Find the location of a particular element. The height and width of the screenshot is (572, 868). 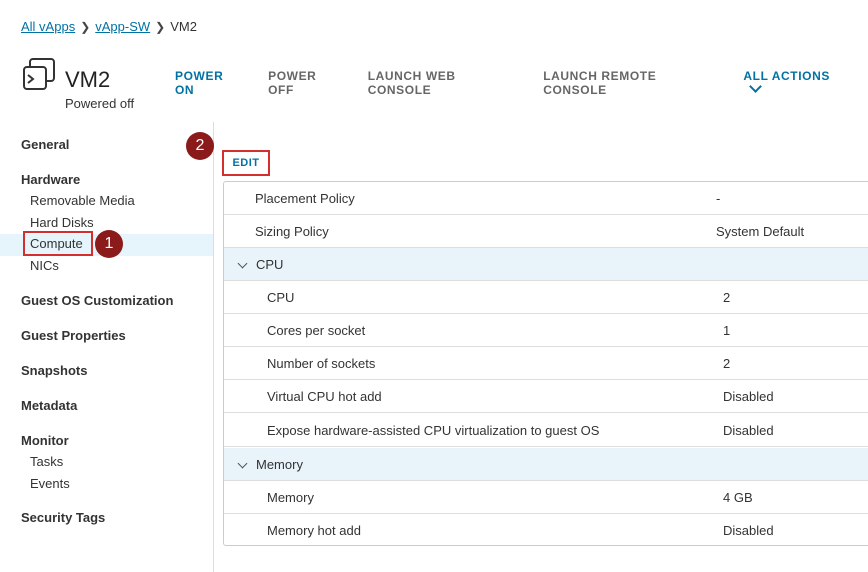

row-value: 4 GB is located at coordinates (738, 497).